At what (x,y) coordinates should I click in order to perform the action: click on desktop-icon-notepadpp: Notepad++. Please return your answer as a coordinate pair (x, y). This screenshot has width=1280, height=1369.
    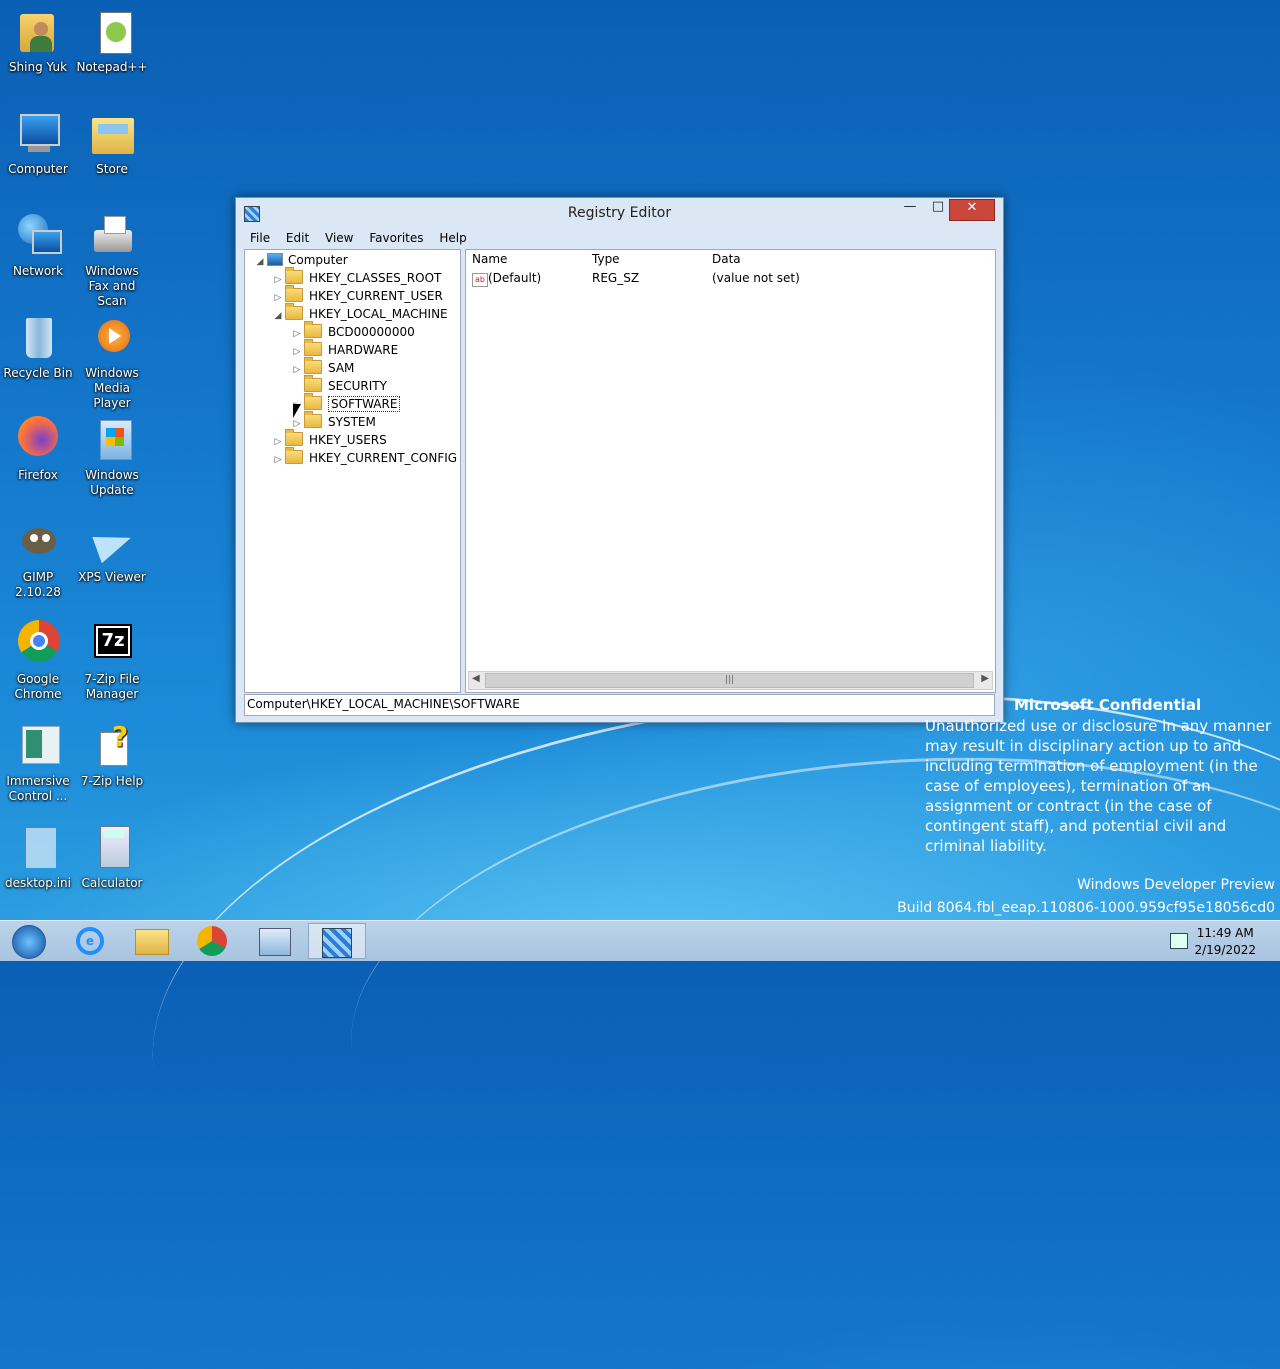
    Looking at the image, I should click on (112, 41).